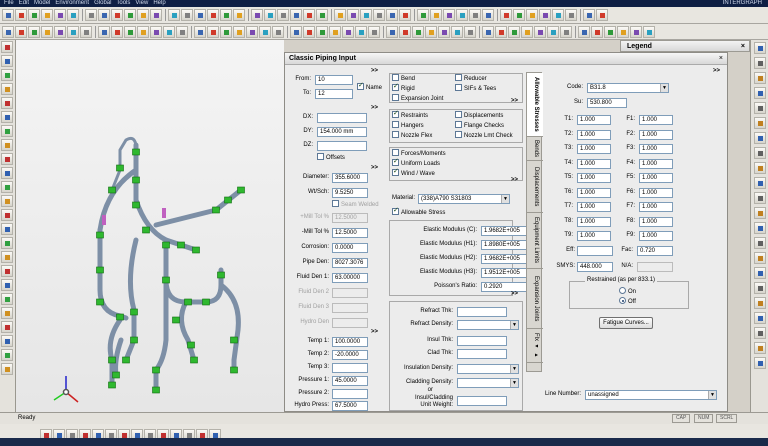  I want to click on collapse-chevron: >>, so click(374, 108).